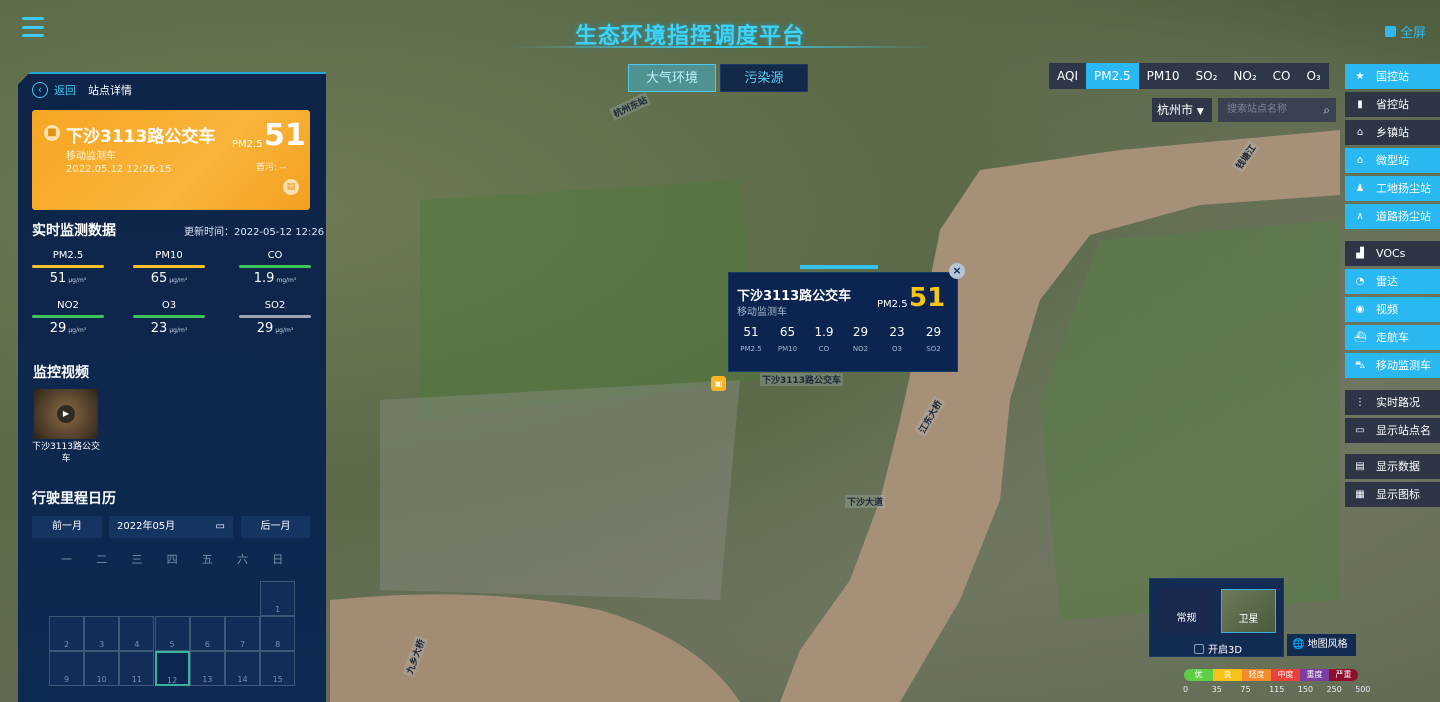 This screenshot has width=1440, height=702. Describe the element at coordinates (1392, 216) in the screenshot. I see `sidebar-item-5: ∧ 道路扬尘站` at that location.